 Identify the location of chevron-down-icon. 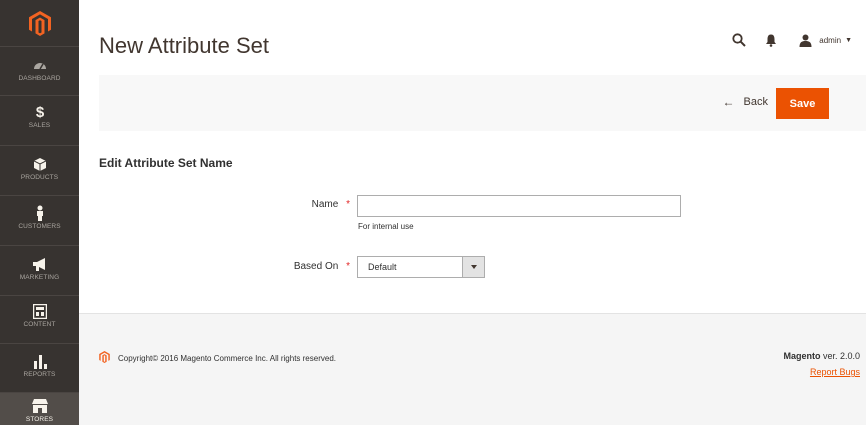
(473, 267).